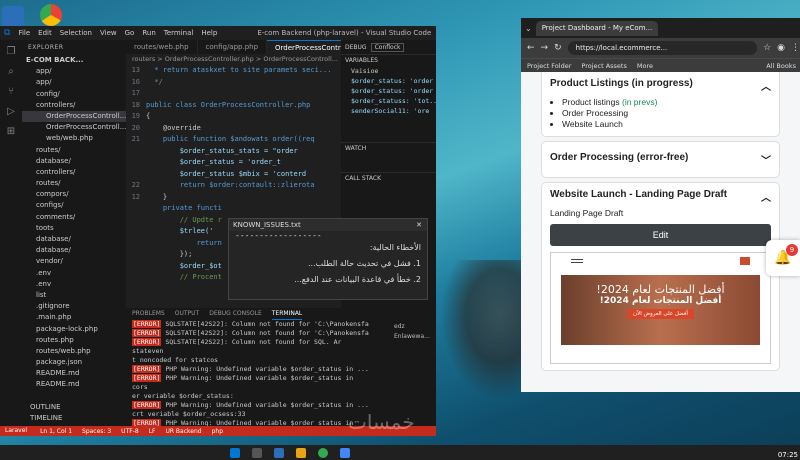  Describe the element at coordinates (74, 317) in the screenshot. I see `file-tree-item: .main.php` at that location.